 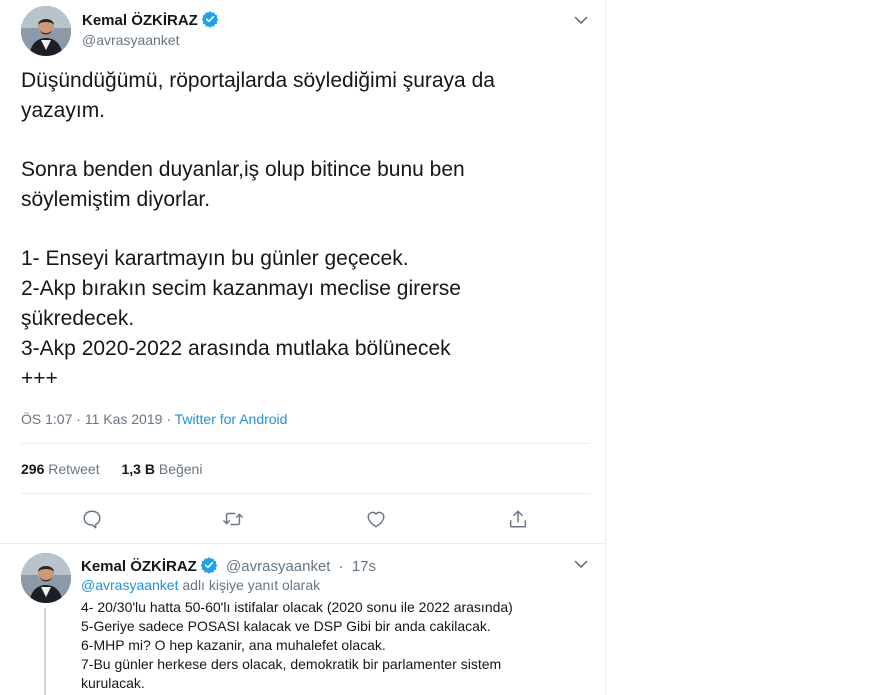 I want to click on share-icon, so click(x=518, y=519).